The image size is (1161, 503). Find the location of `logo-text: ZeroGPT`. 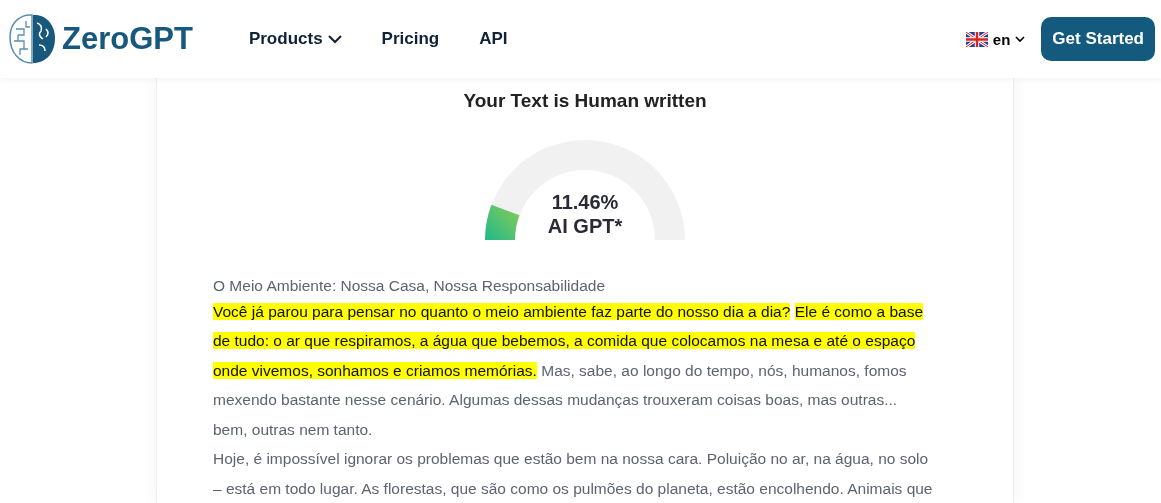

logo-text: ZeroGPT is located at coordinates (127, 39).